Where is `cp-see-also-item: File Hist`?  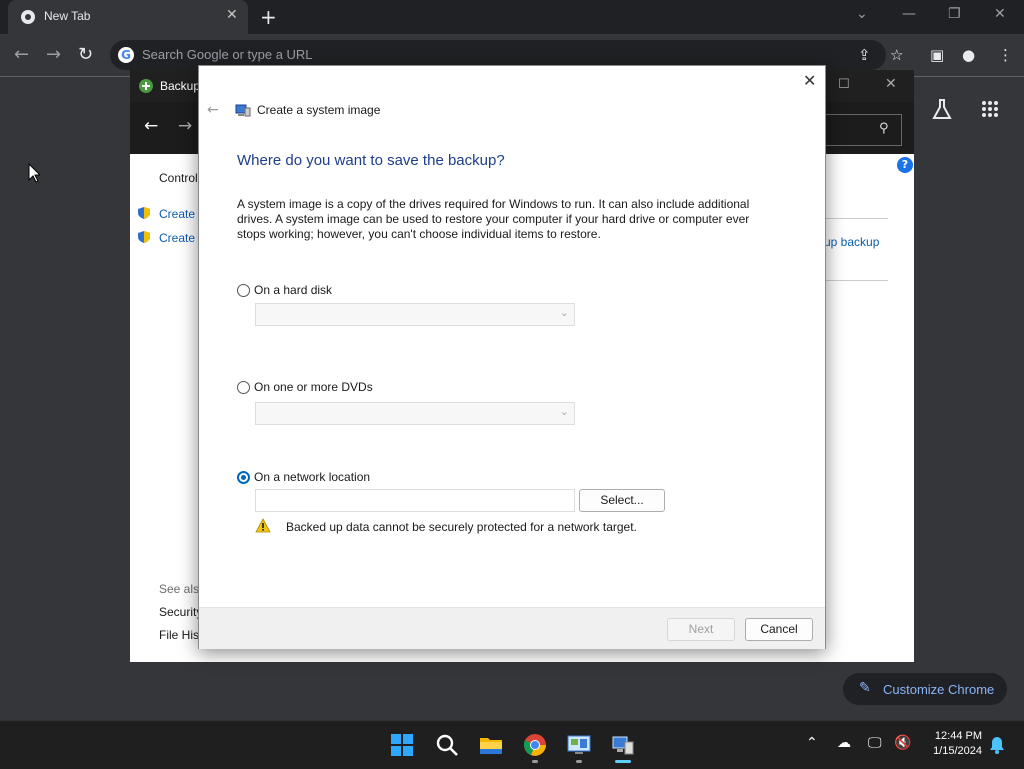 cp-see-also-item: File Hist is located at coordinates (180, 635).